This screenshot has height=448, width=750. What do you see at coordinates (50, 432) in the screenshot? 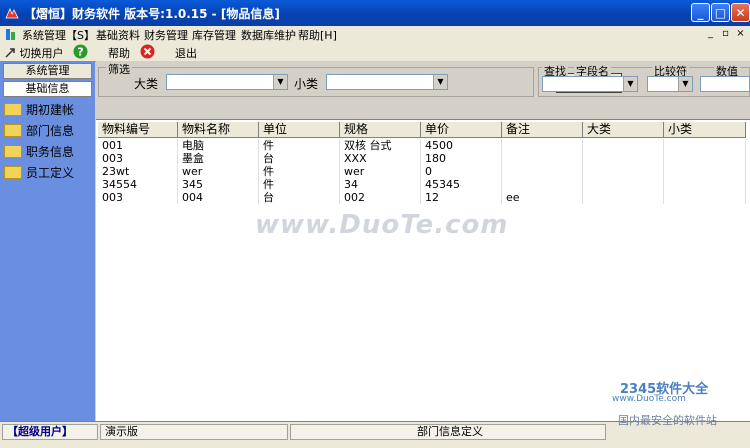
I see `status-user: 【超级用户】` at bounding box center [50, 432].